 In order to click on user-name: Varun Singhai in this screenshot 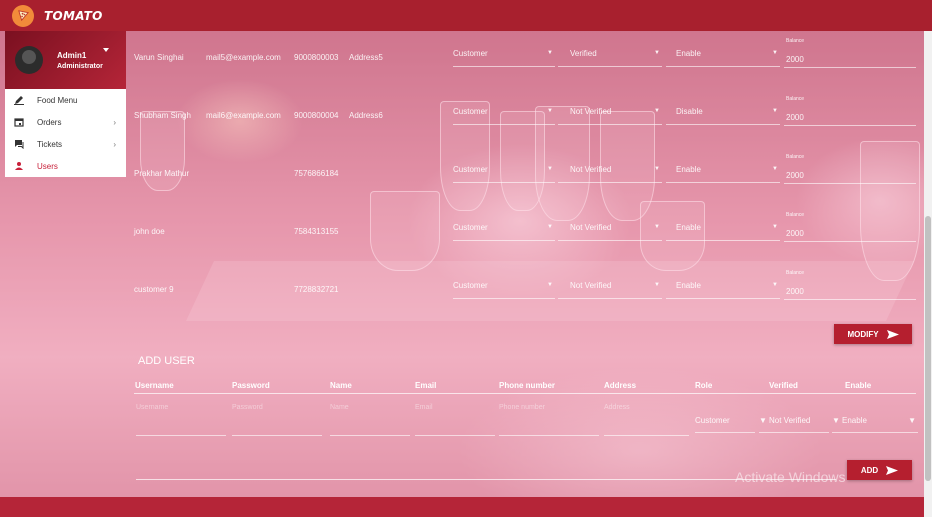, I will do `click(159, 57)`.